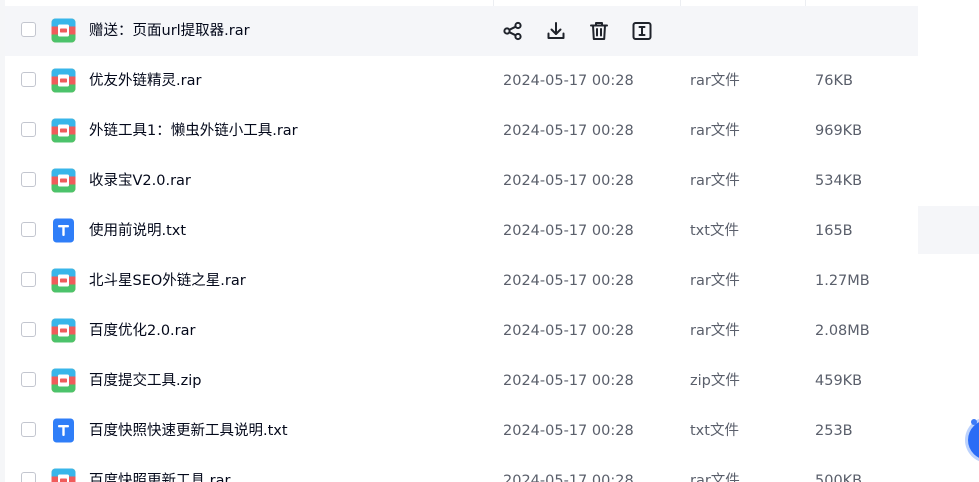 The width and height of the screenshot is (979, 482). What do you see at coordinates (193, 131) in the screenshot?
I see `file-name: 外链工具1：懒虫外链小工具.rar` at bounding box center [193, 131].